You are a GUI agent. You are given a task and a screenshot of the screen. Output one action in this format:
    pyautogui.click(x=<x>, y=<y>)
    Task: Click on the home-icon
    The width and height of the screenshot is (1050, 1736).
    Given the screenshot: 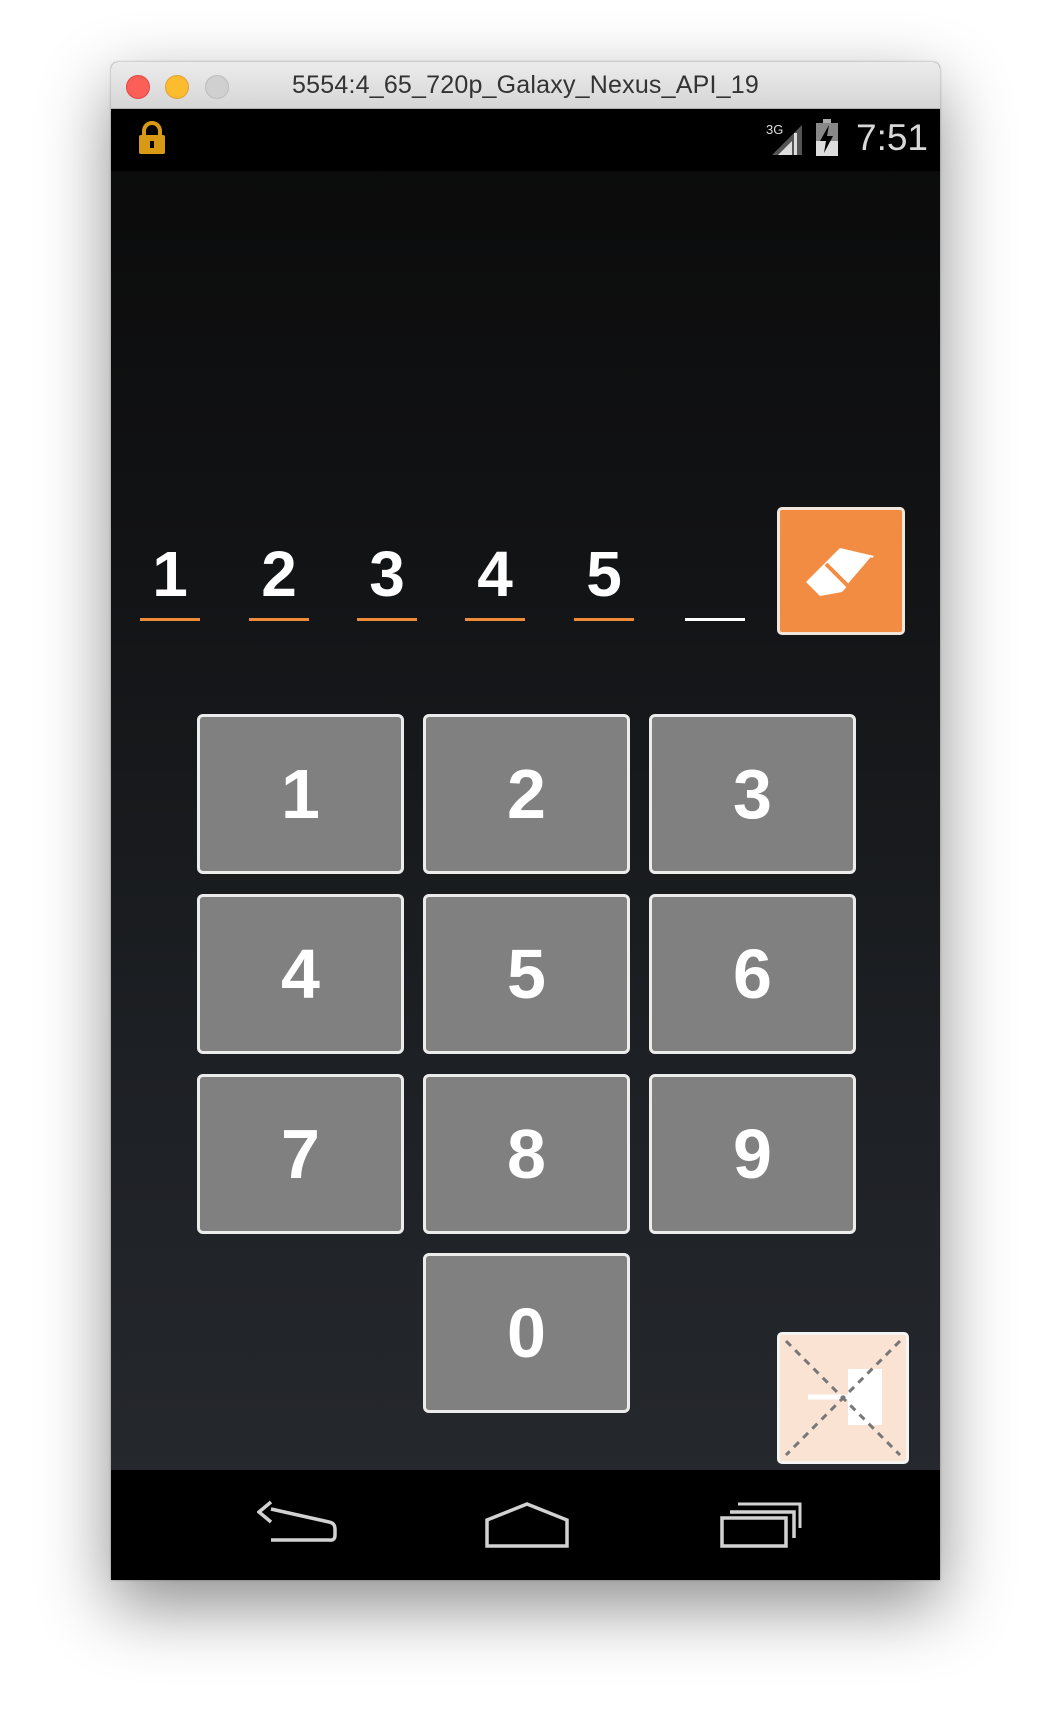 What is the action you would take?
    pyautogui.click(x=527, y=1525)
    